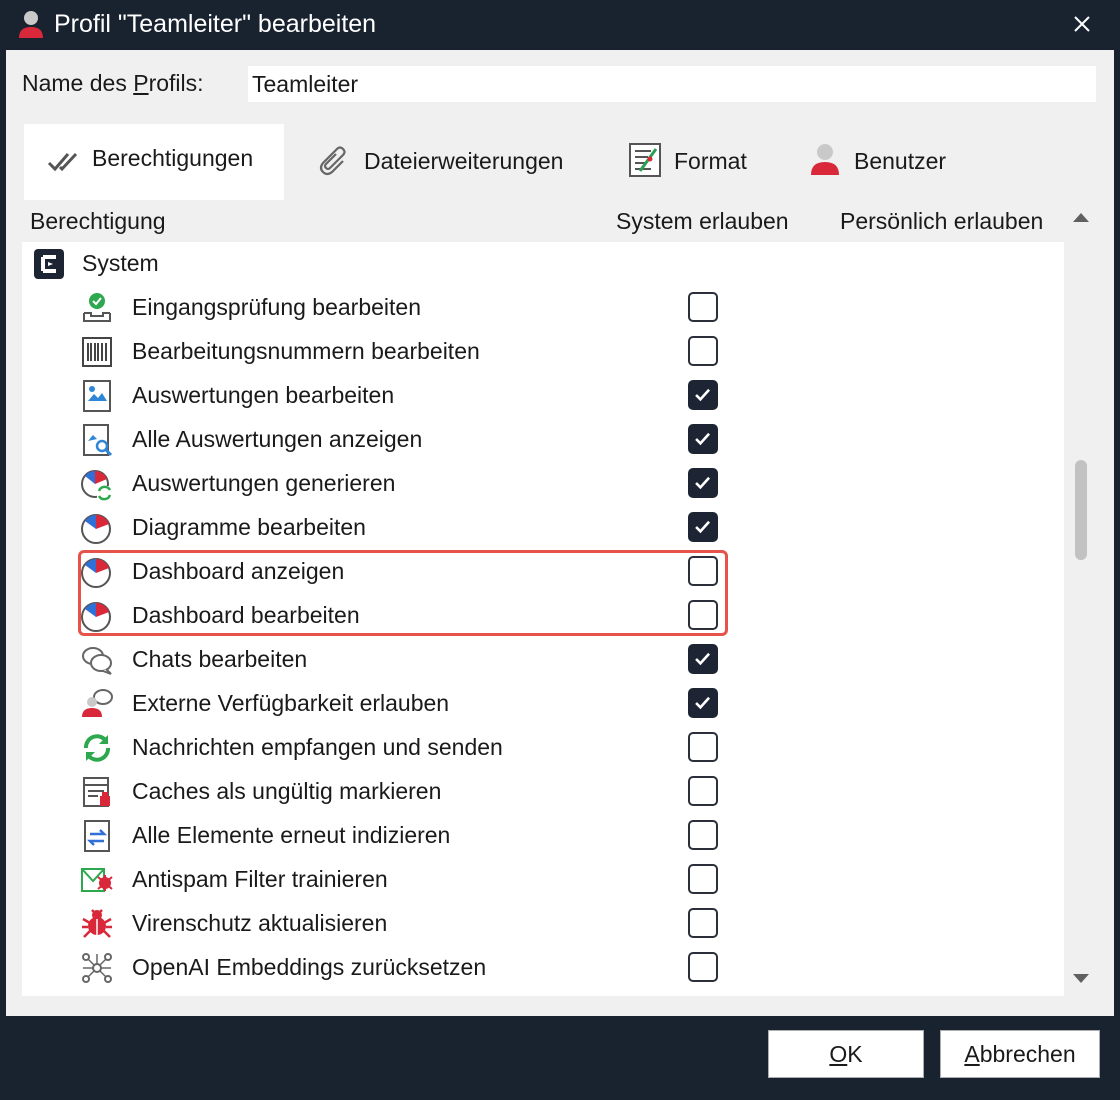 This screenshot has height=1100, width=1120. I want to click on permission-row: Auswertungen bearbeiten, so click(543, 396).